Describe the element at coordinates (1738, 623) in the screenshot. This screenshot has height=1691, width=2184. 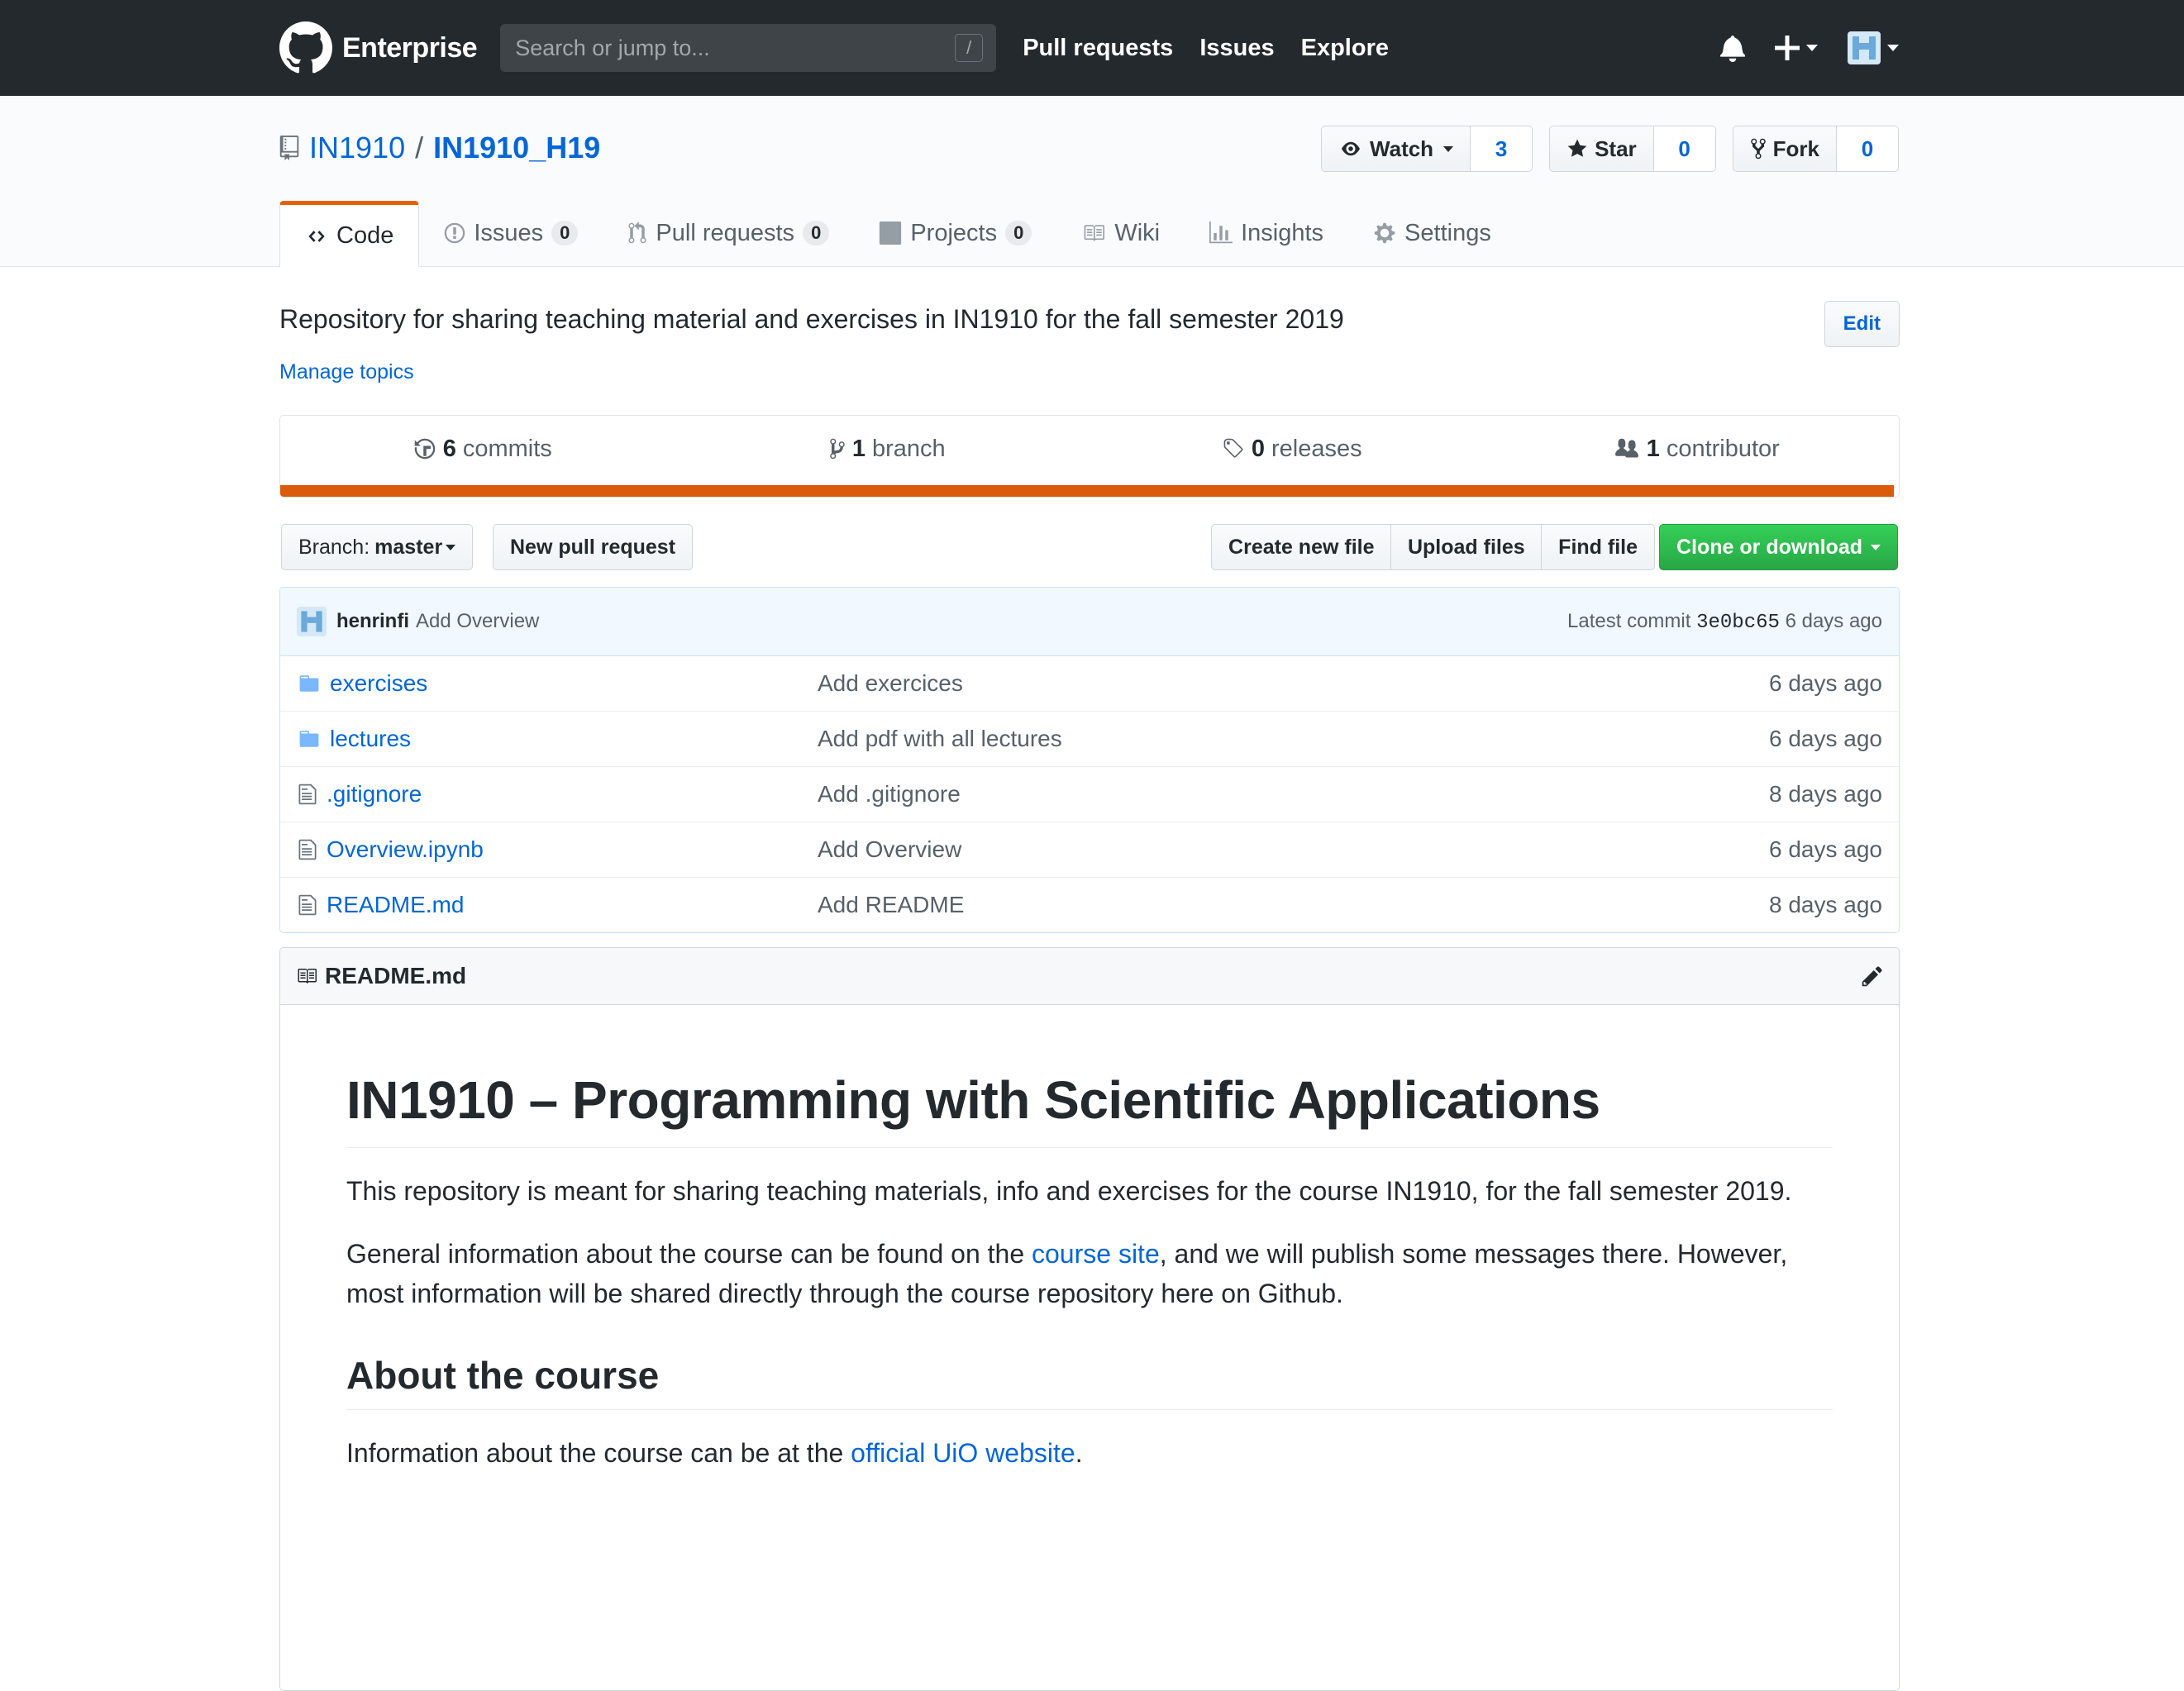
I see `commit-sha: 3e0bc65` at that location.